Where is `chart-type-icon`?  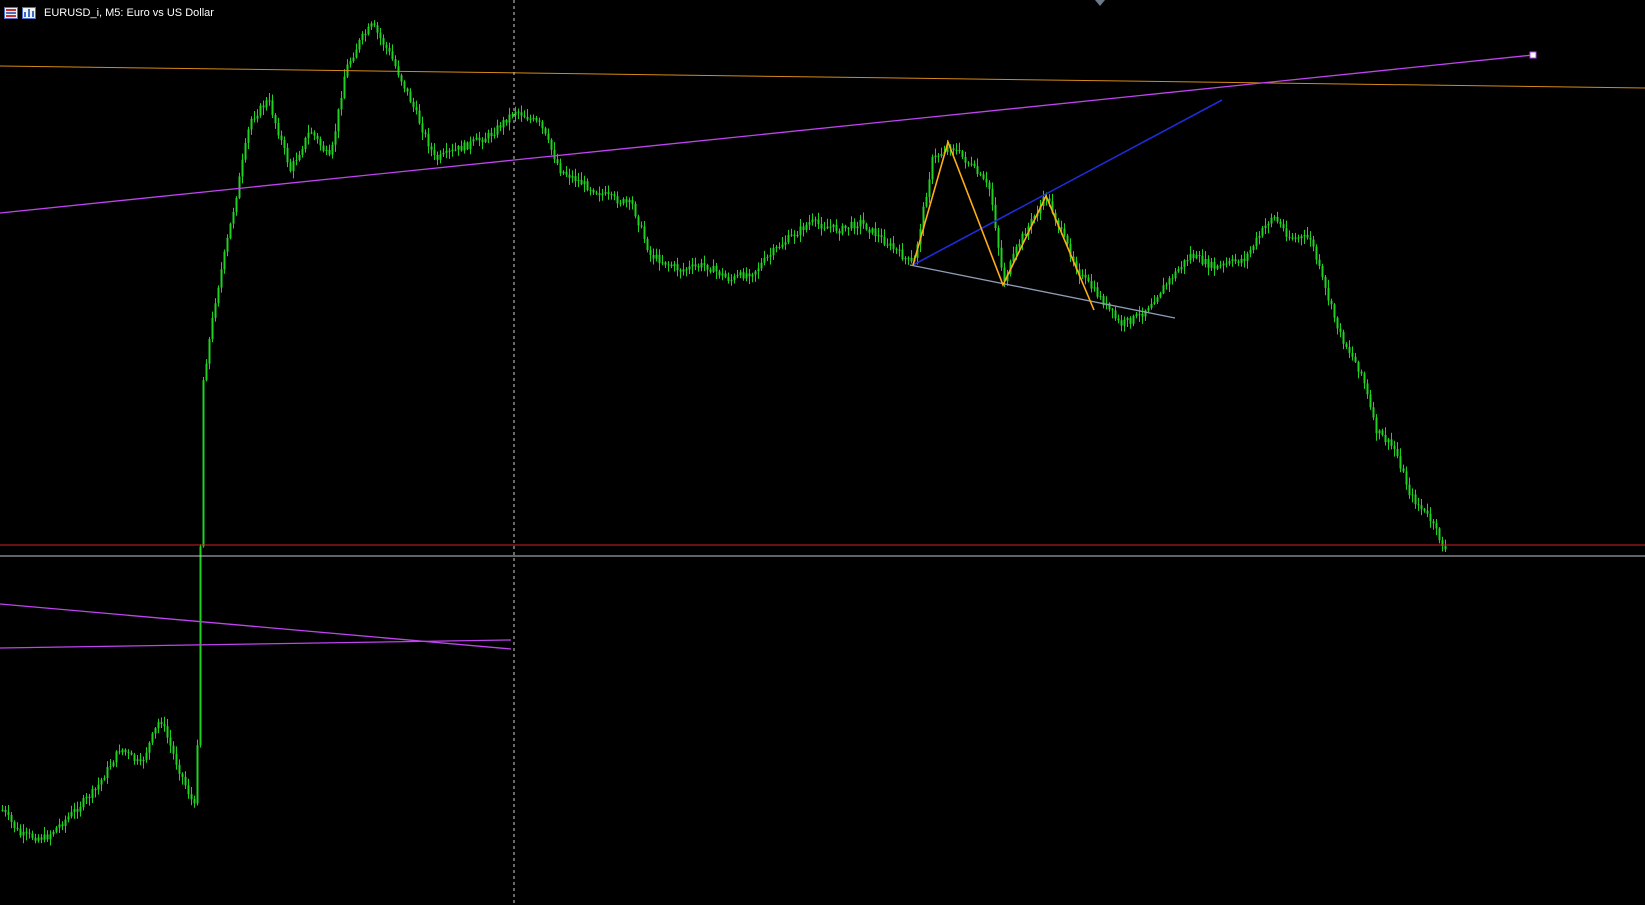 chart-type-icon is located at coordinates (11, 13).